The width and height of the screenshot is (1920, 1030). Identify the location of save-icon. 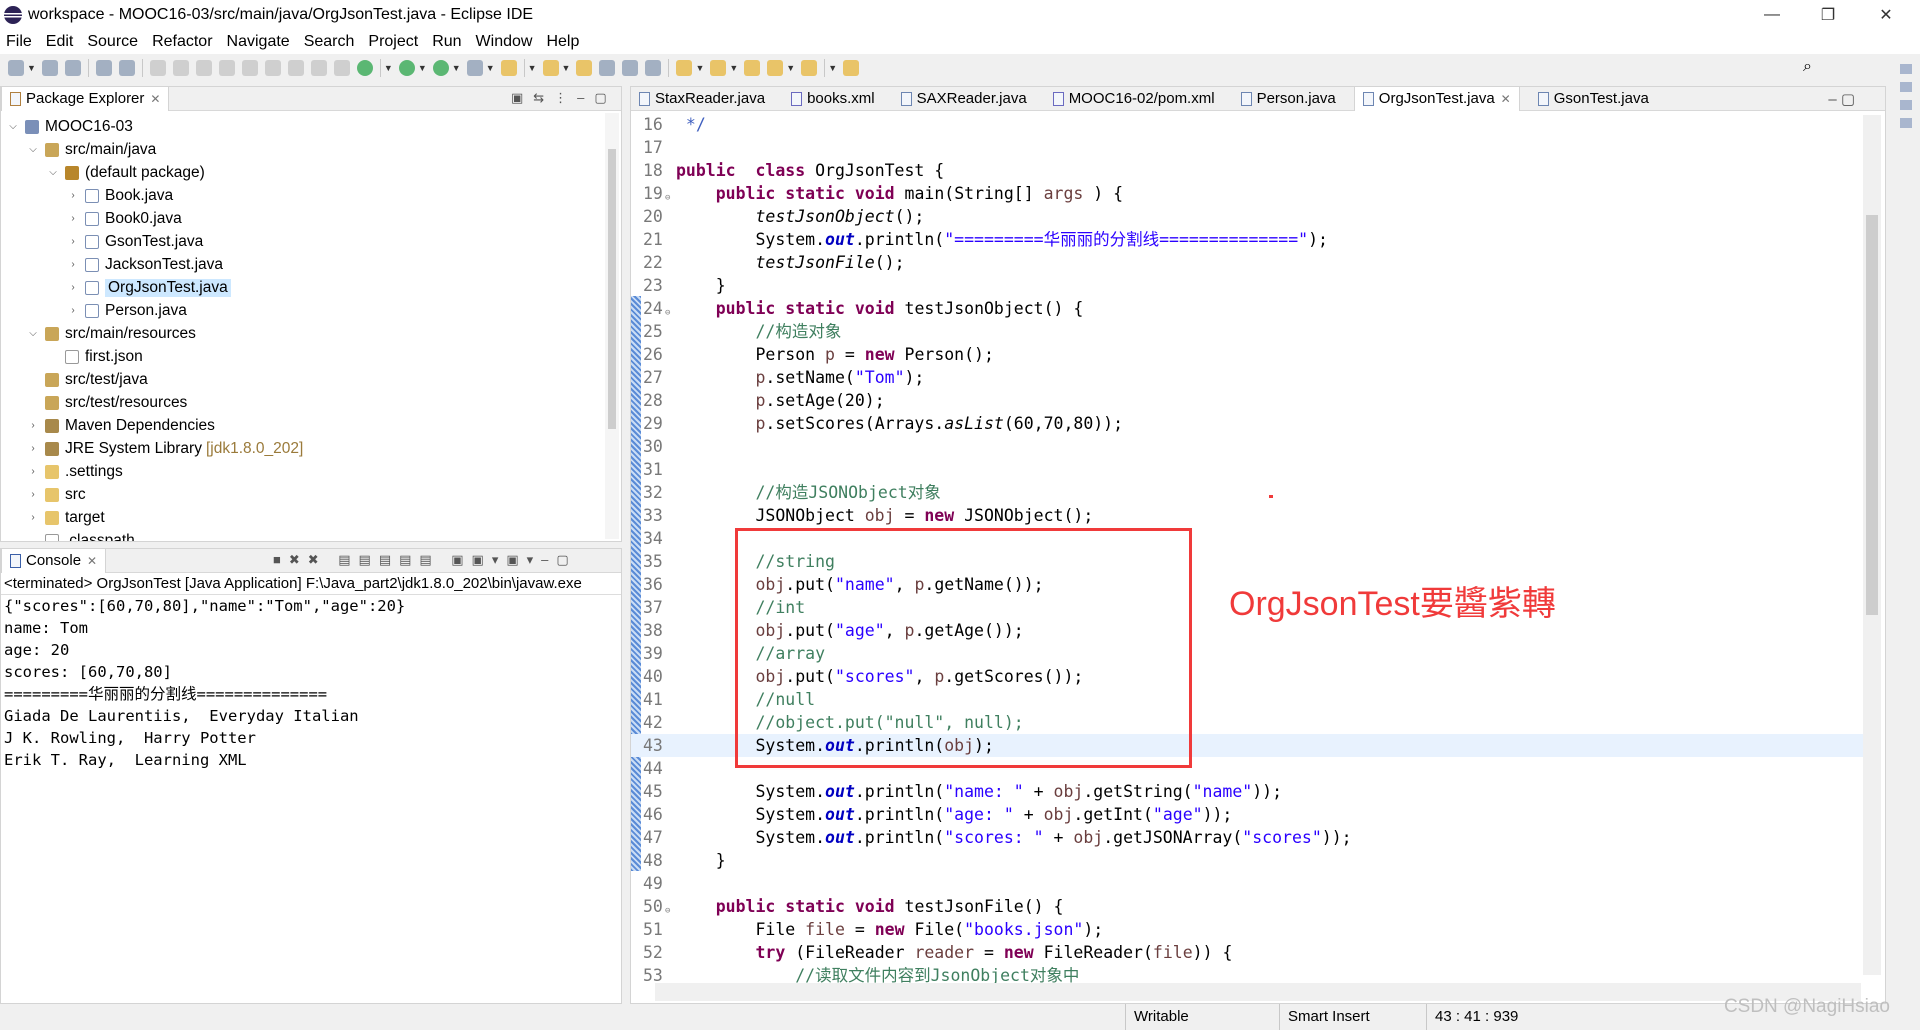
(49, 68).